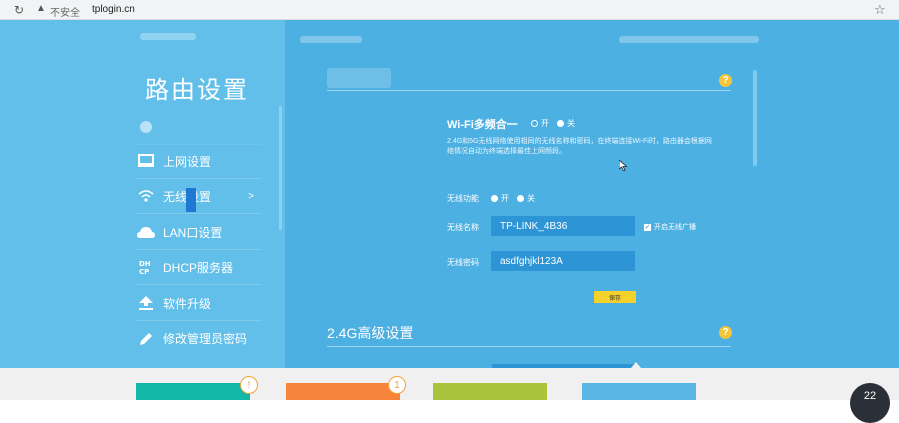 The width and height of the screenshot is (899, 423). Describe the element at coordinates (197, 90) in the screenshot. I see `sidebar-title: 路由设置` at that location.